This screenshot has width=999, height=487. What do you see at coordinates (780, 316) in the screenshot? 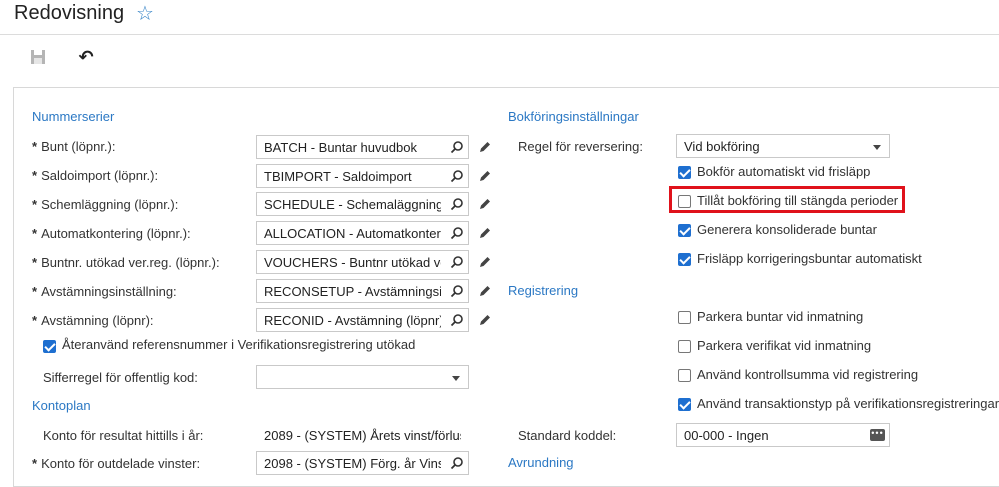
I see `parkera-buntar-label: Parkera buntar vid inmatning` at bounding box center [780, 316].